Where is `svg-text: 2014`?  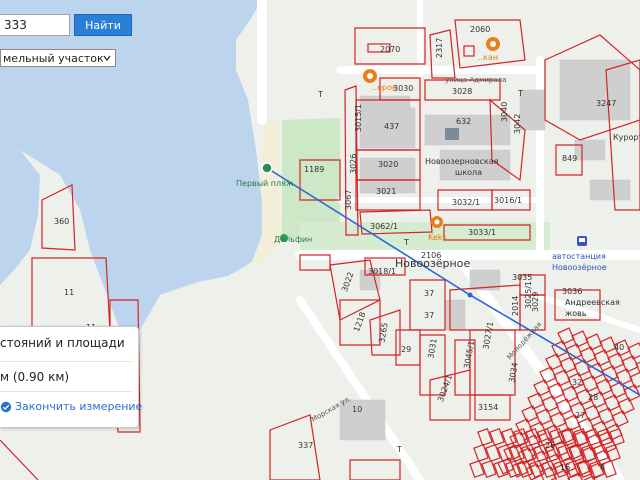
svg-text: 2014 is located at coordinates (515, 306).